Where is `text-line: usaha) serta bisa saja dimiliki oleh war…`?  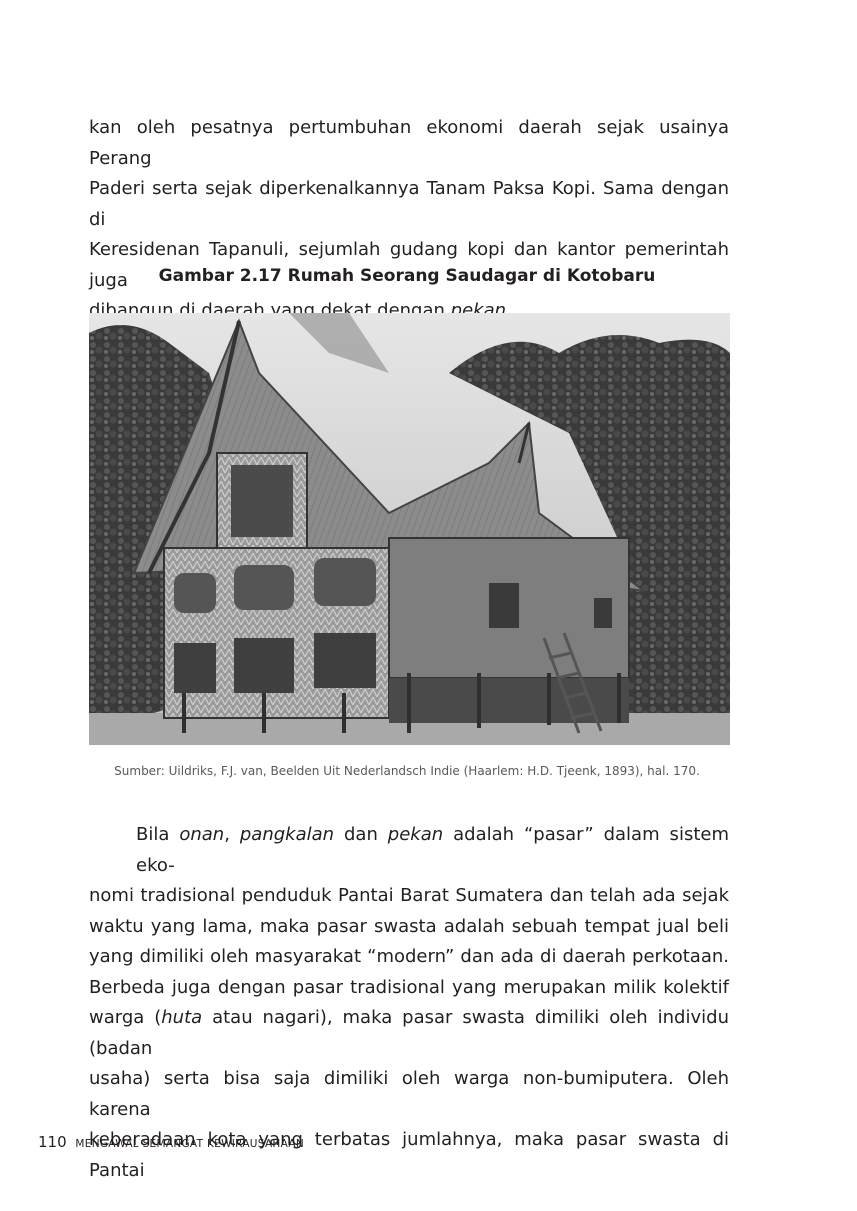 text-line: usaha) serta bisa saja dimiliki oleh war… is located at coordinates (409, 1094).